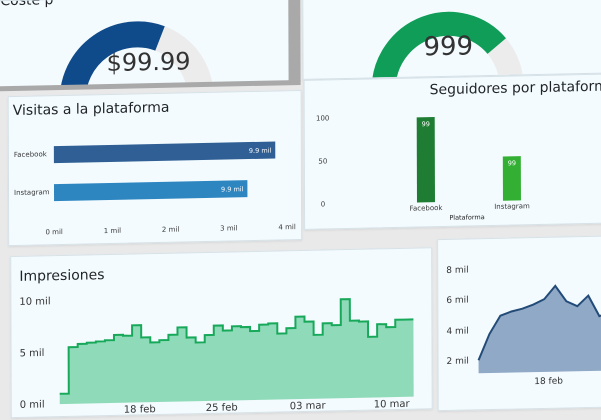 The width and height of the screenshot is (601, 420). What do you see at coordinates (322, 161) in the screenshot?
I see `followers-y-tick: 50` at bounding box center [322, 161].